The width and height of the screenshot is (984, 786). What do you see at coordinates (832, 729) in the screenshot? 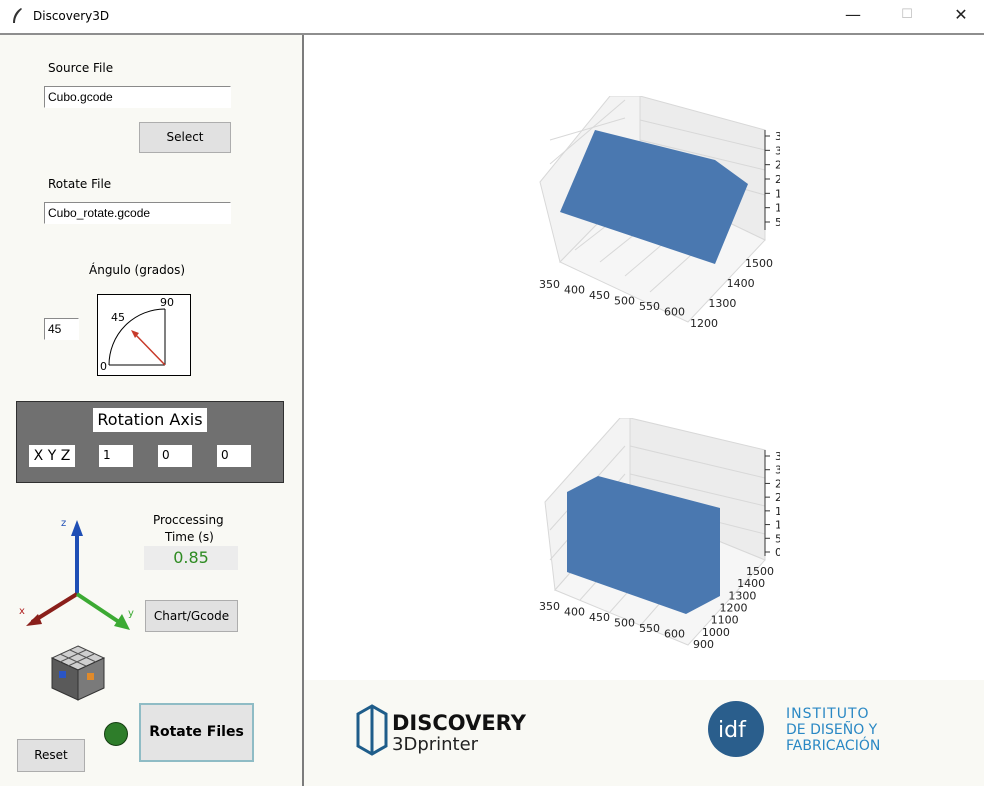
I see `idf-line2: DE DISEÑO Y` at bounding box center [832, 729].